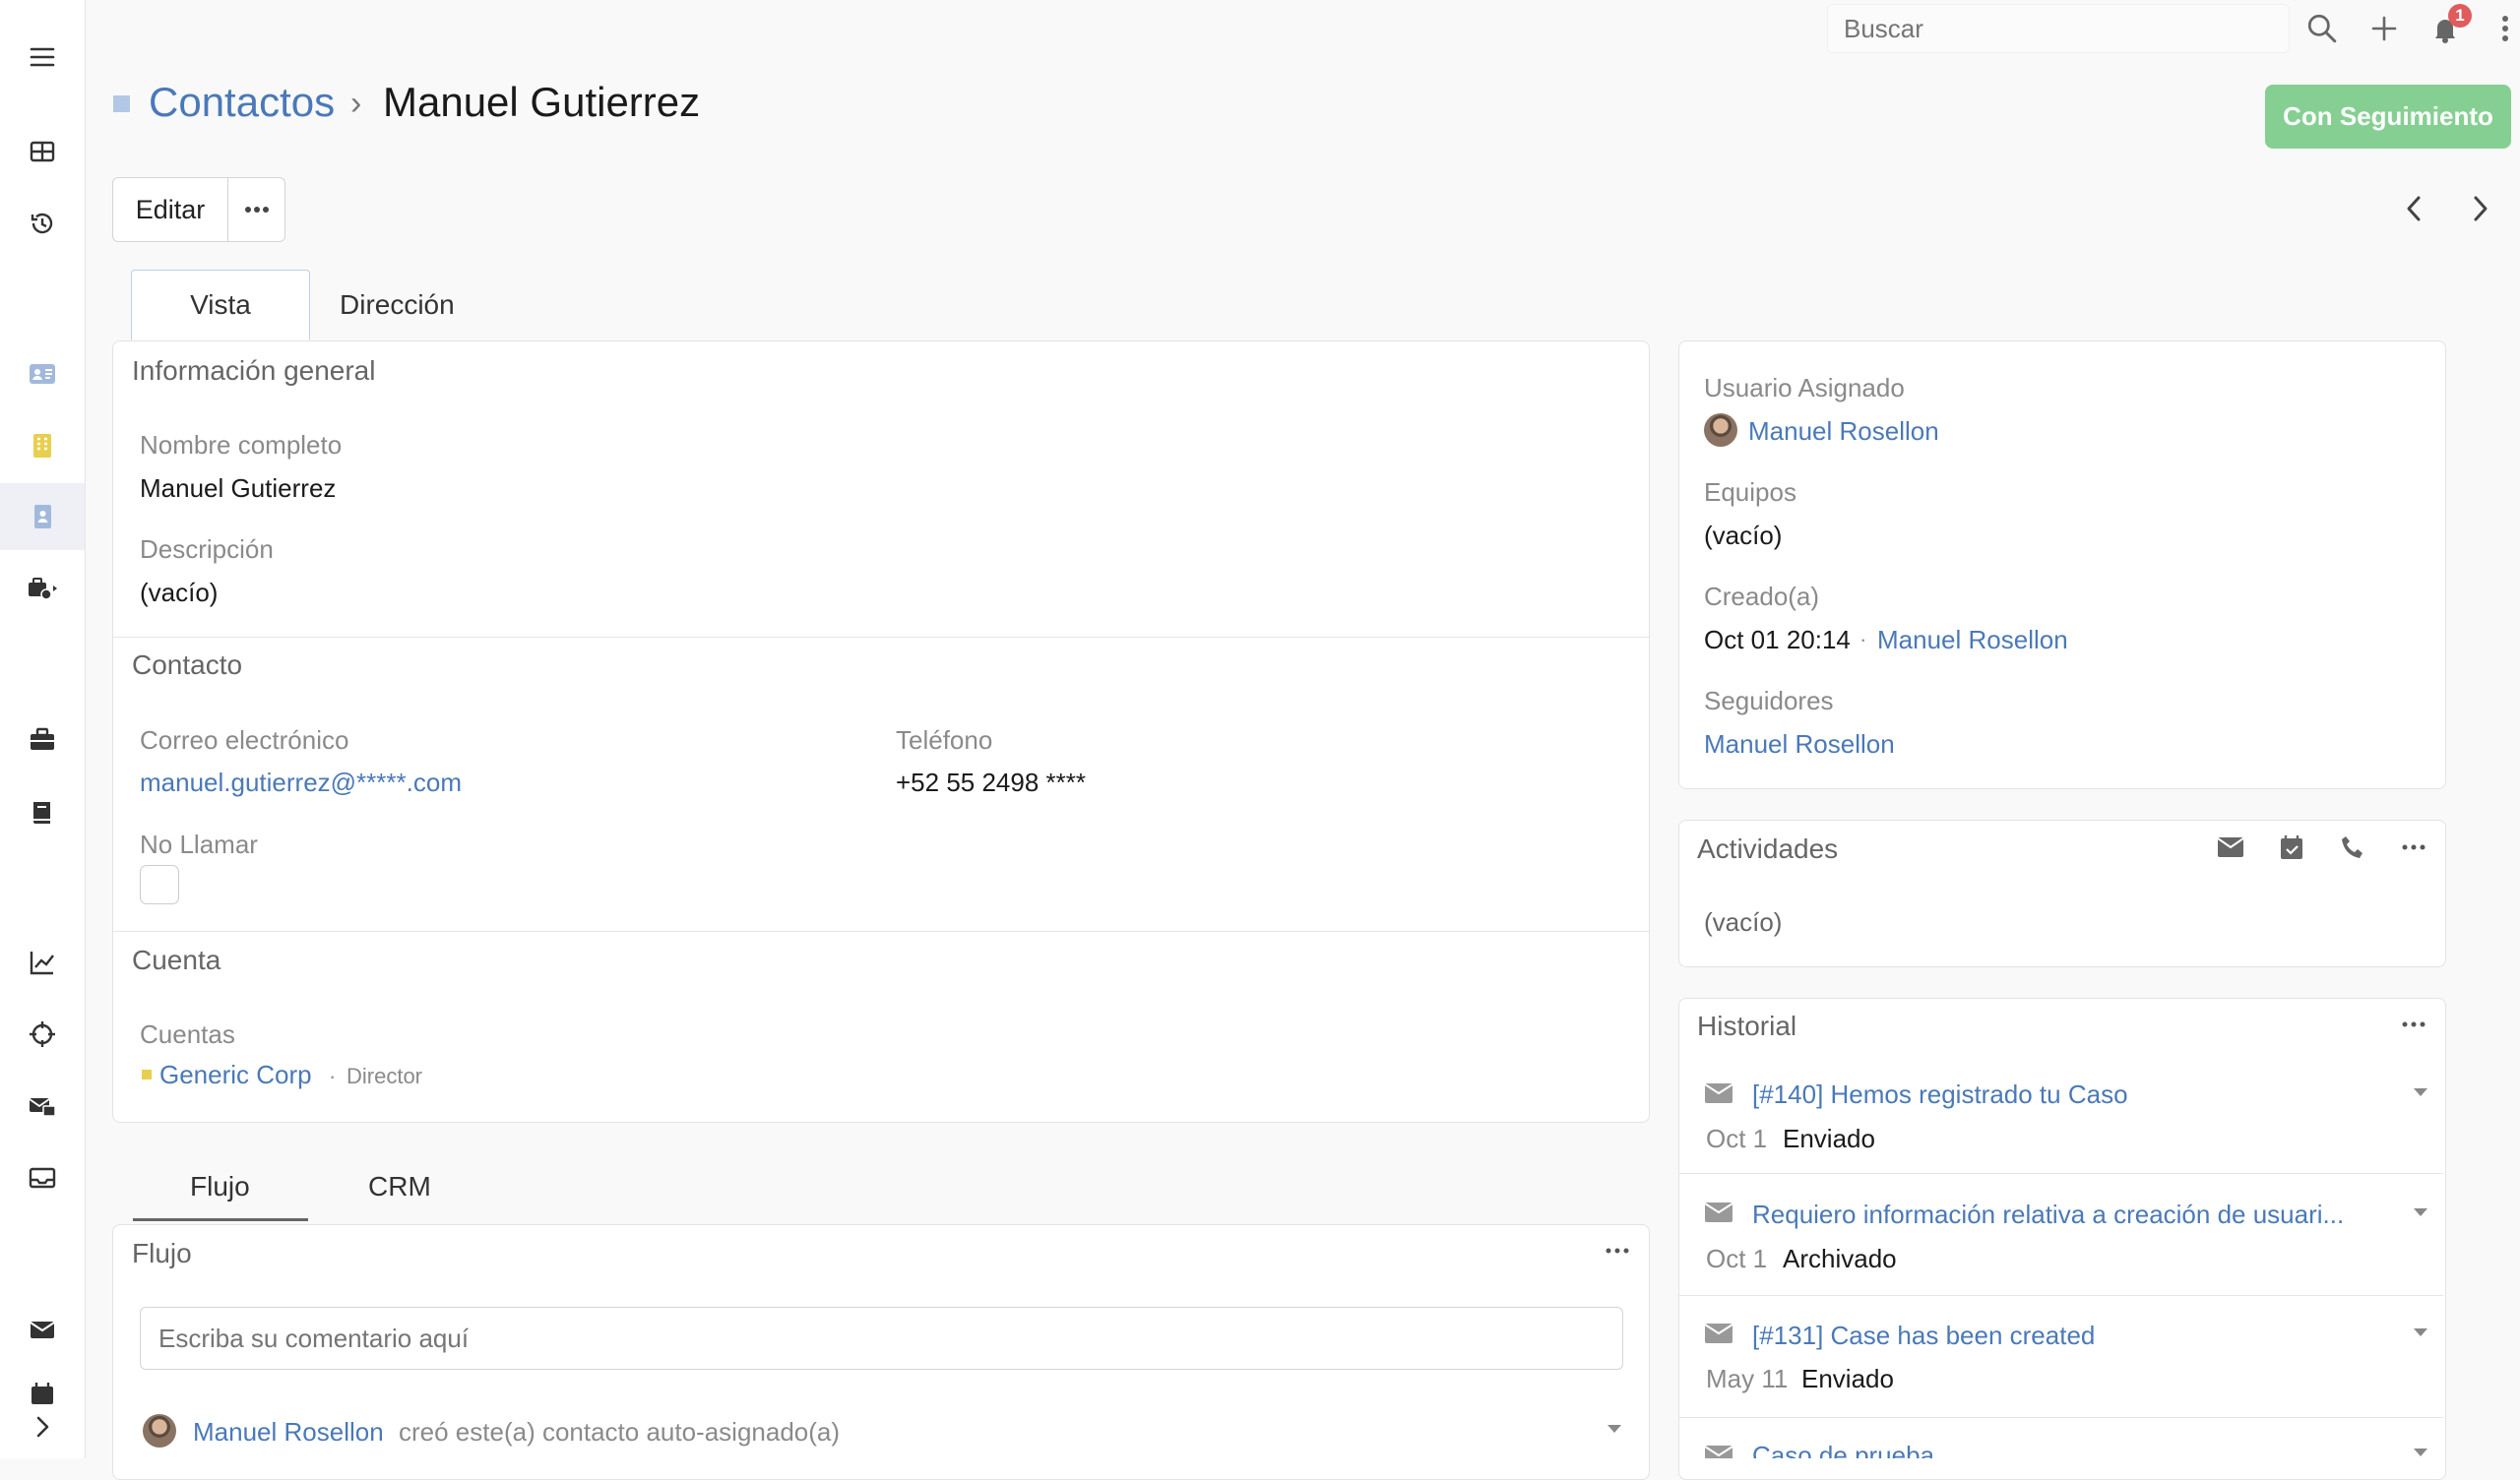 The height and width of the screenshot is (1480, 2520). What do you see at coordinates (2413, 1025) in the screenshot?
I see `history-options-icon` at bounding box center [2413, 1025].